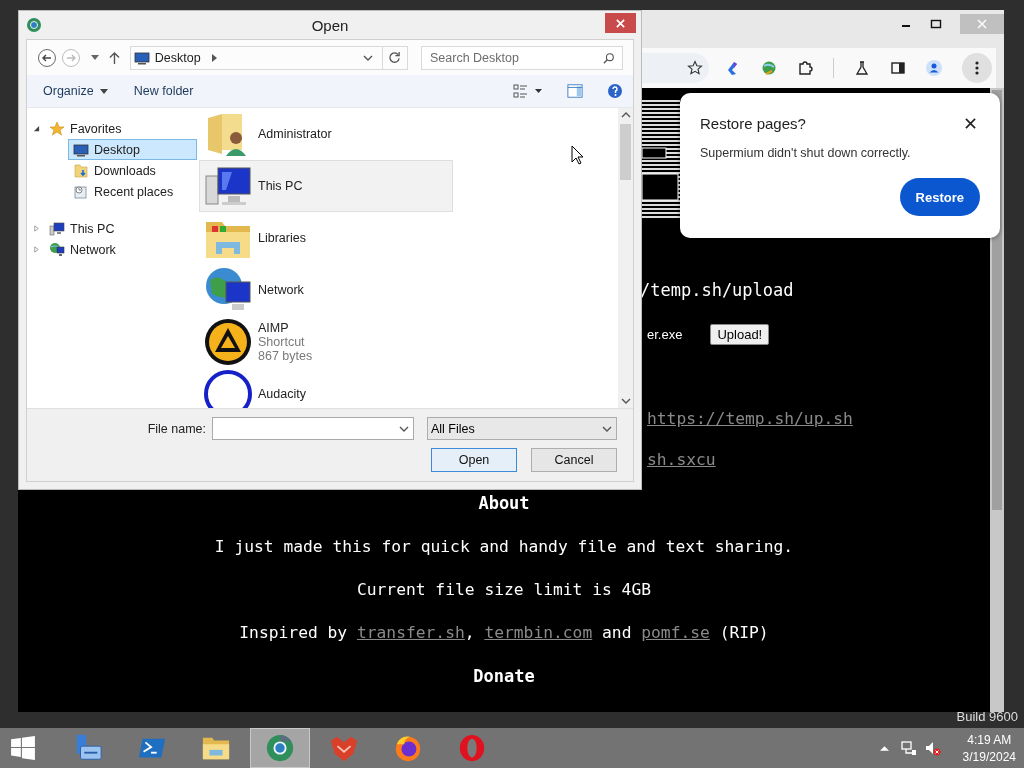 The height and width of the screenshot is (768, 1024). I want to click on aimp-icon, so click(228, 342).